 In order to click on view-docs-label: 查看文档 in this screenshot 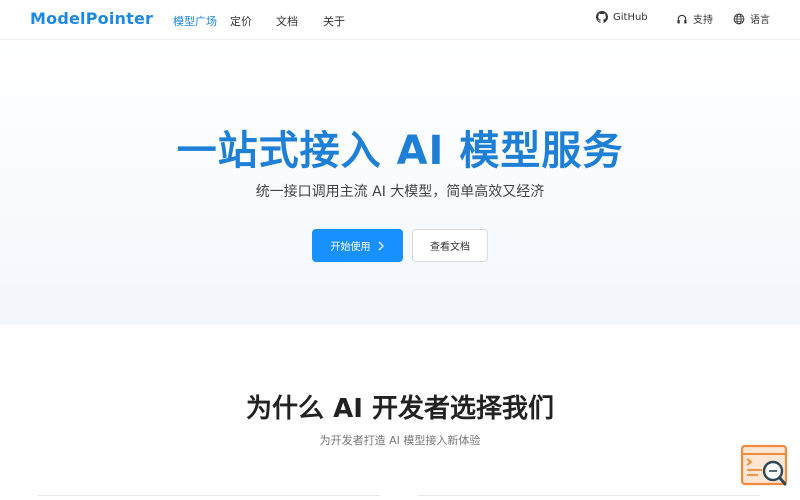, I will do `click(450, 247)`.